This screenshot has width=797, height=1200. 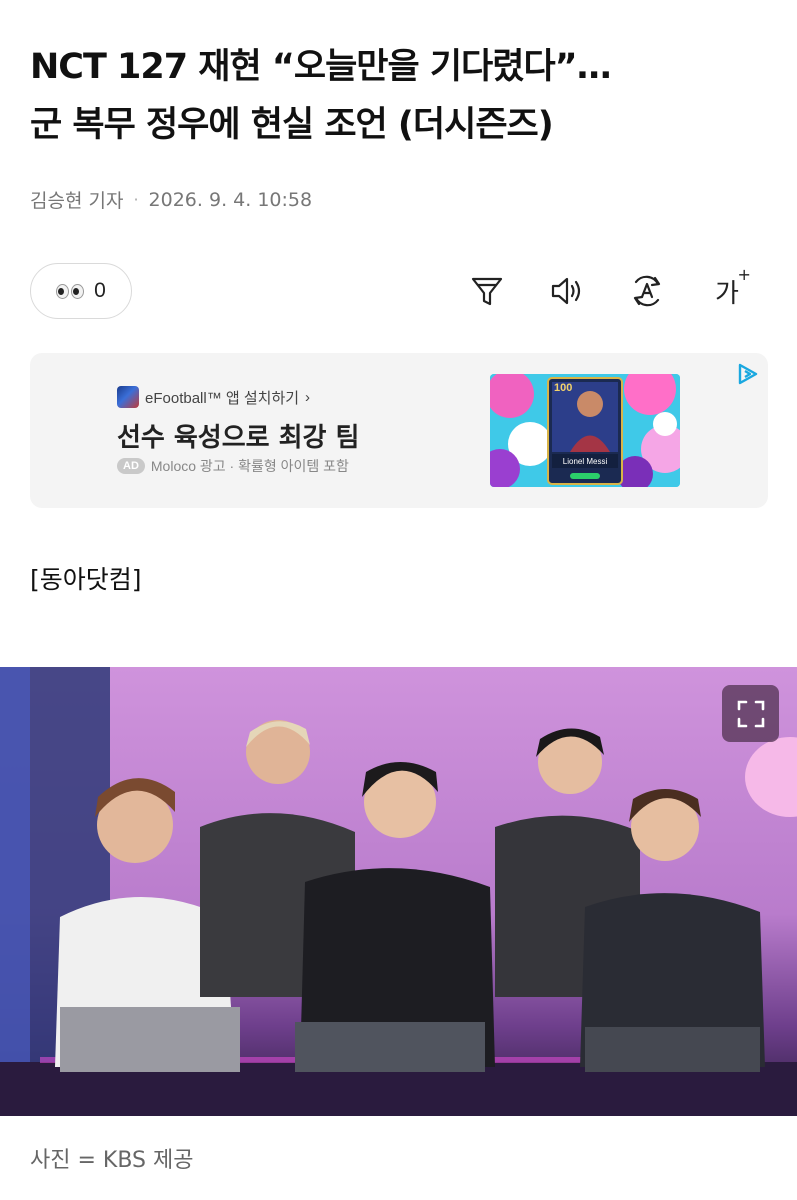 I want to click on author-name: 김승현 기자, so click(x=76, y=199).